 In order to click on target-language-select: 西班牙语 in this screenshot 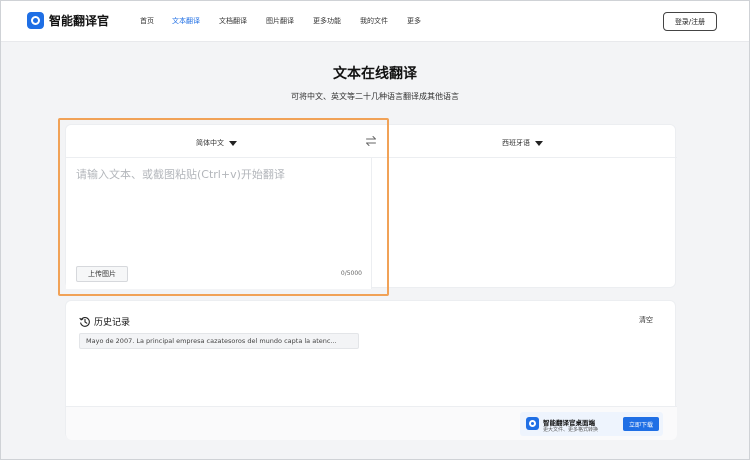, I will do `click(522, 143)`.